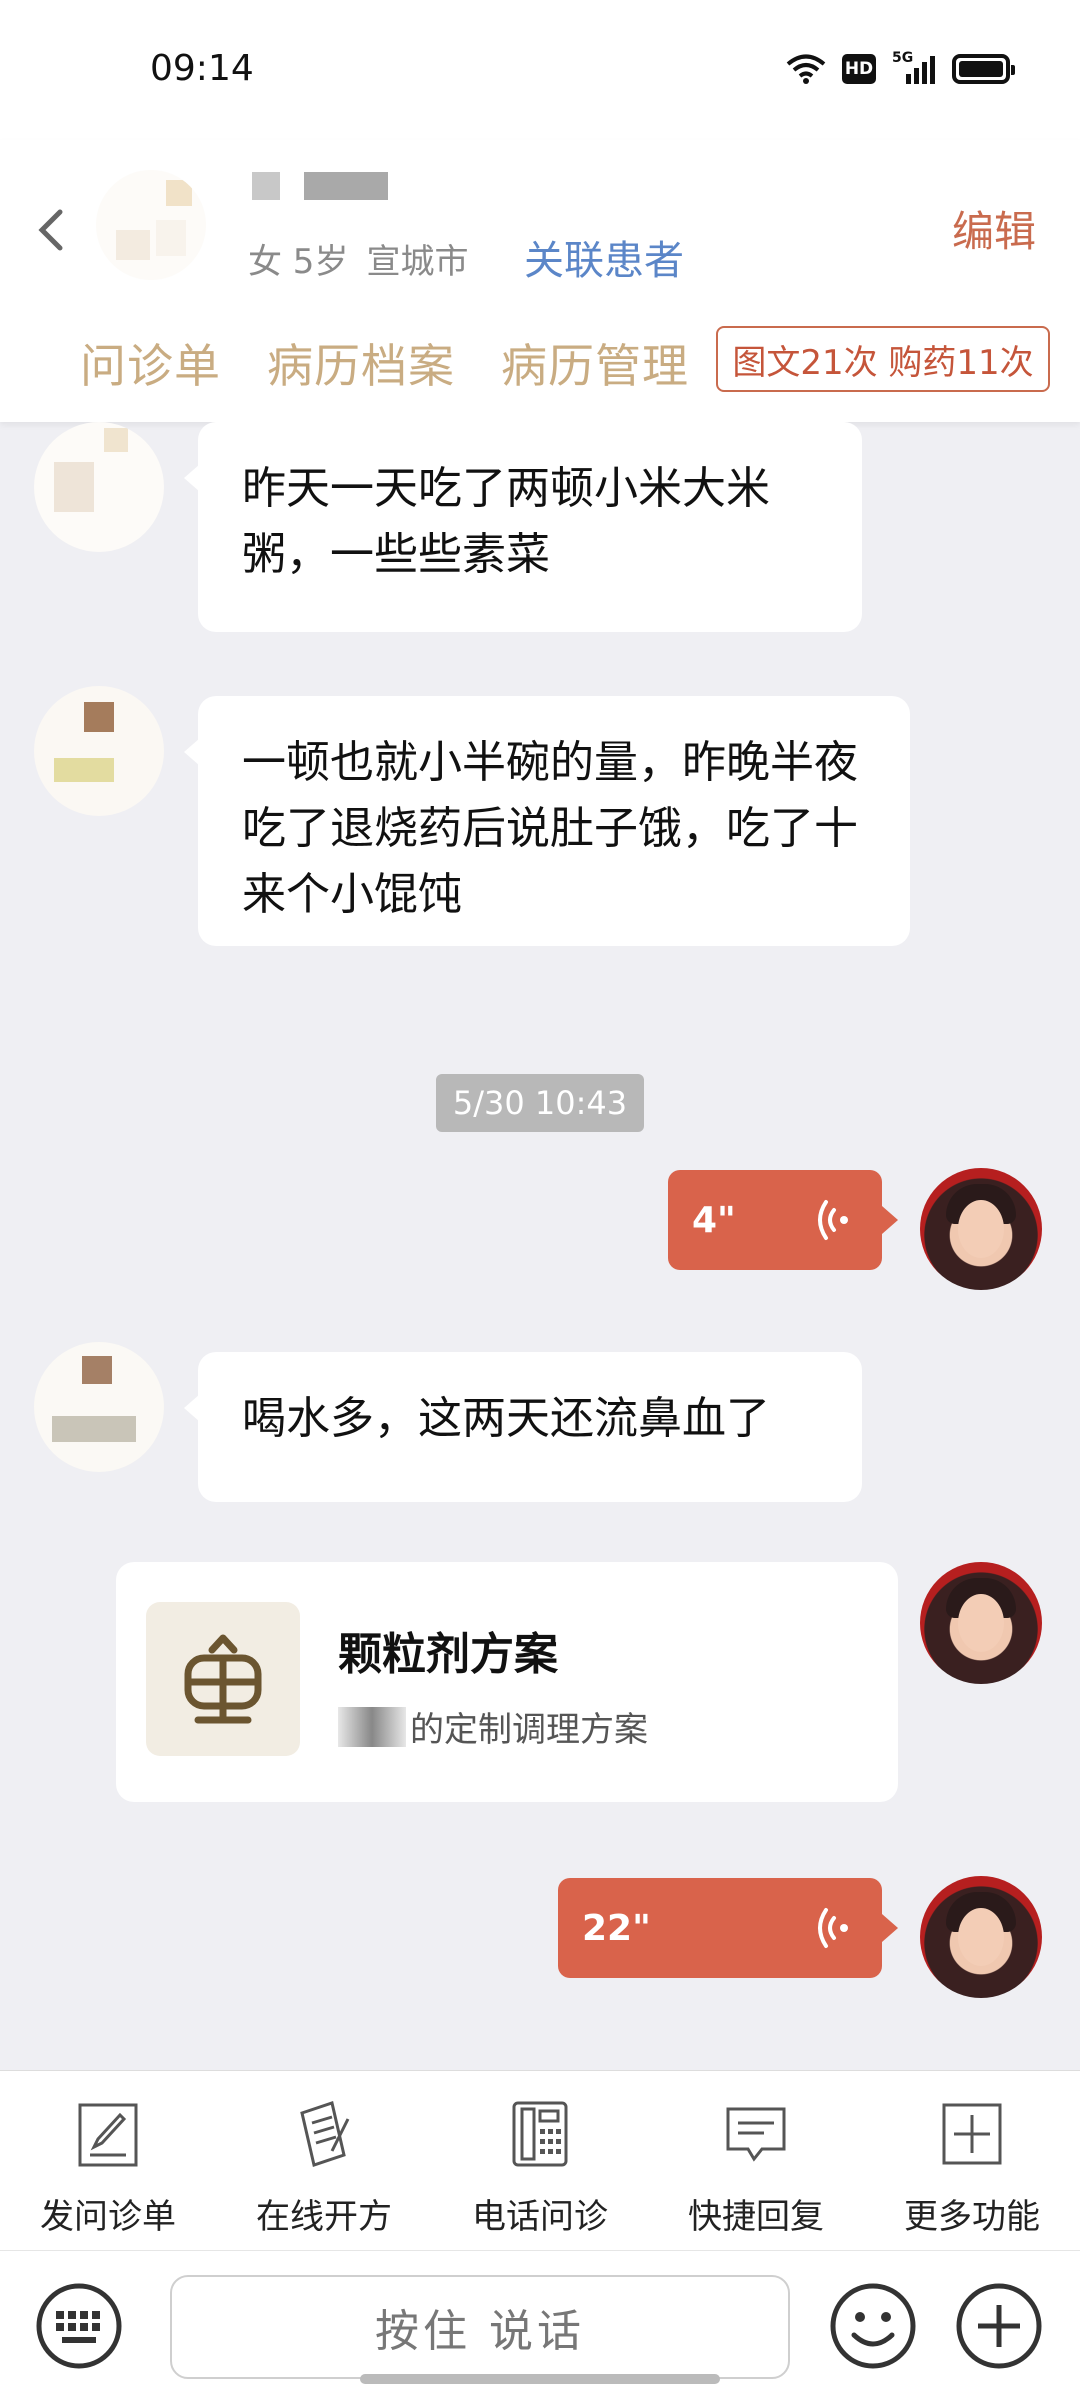 This screenshot has height=2400, width=1080. Describe the element at coordinates (756, 2134) in the screenshot. I see `quick-reply-icon` at that location.